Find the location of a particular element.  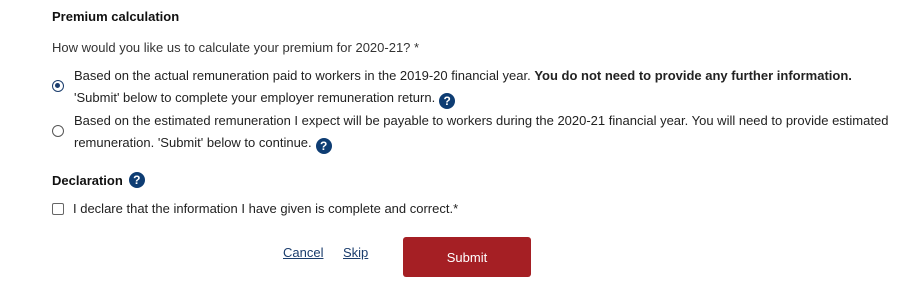

premium-calculation-title: Premium calculation is located at coordinates (116, 16).